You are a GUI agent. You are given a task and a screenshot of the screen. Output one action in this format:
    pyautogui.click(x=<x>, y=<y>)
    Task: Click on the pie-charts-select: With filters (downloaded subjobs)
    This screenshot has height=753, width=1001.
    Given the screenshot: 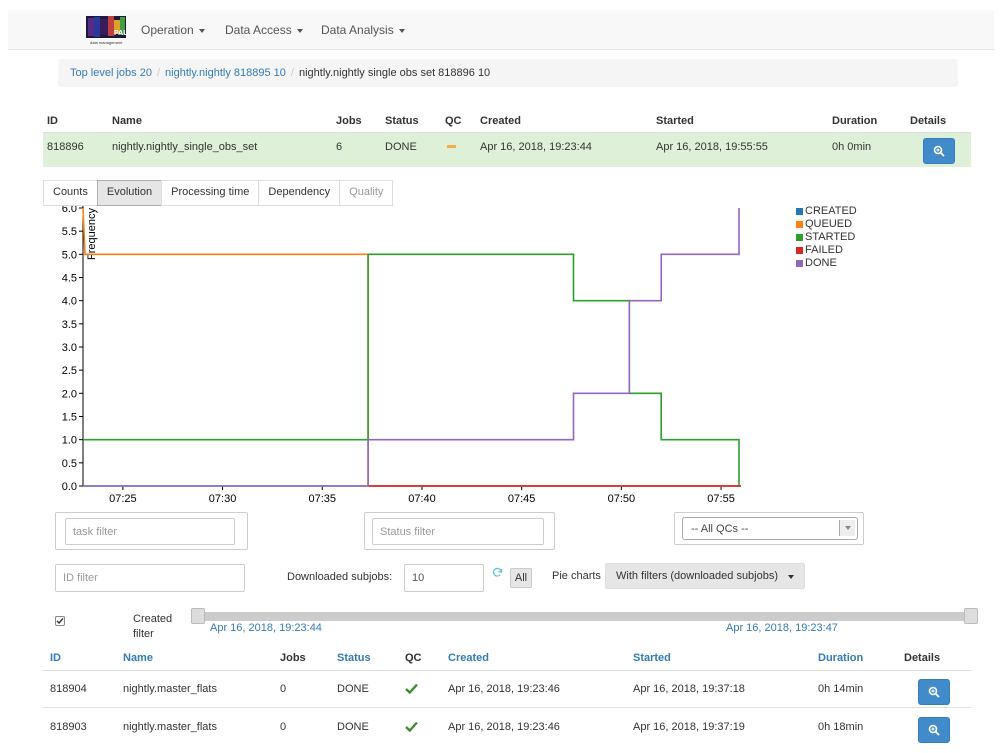 What is the action you would take?
    pyautogui.click(x=705, y=576)
    